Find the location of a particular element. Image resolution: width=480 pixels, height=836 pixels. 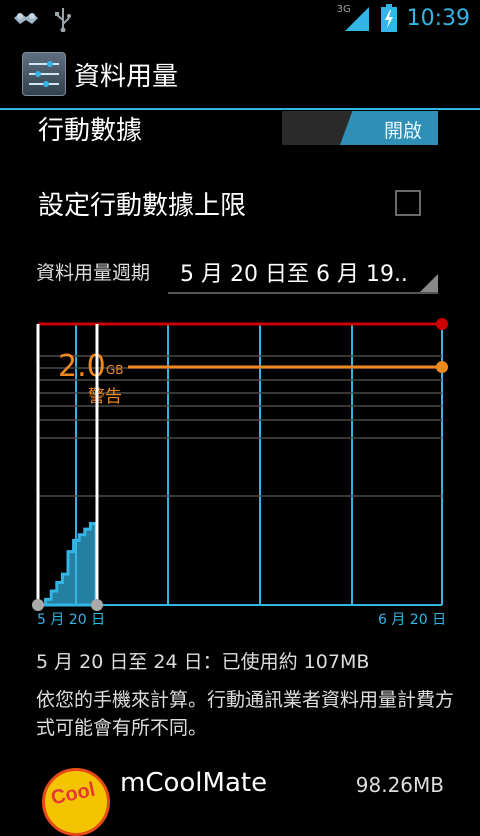

app-icon-text: Cool is located at coordinates (73, 794).